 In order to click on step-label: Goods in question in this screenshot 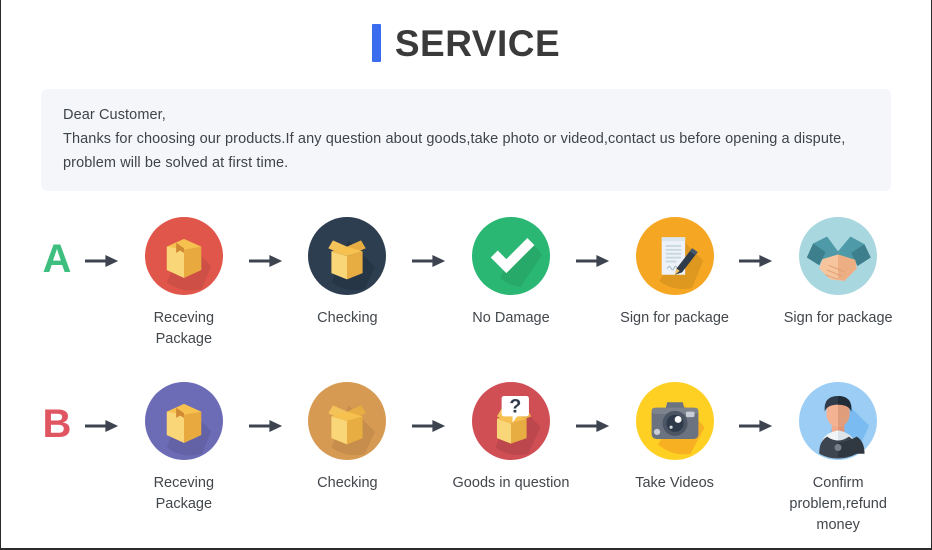, I will do `click(511, 483)`.